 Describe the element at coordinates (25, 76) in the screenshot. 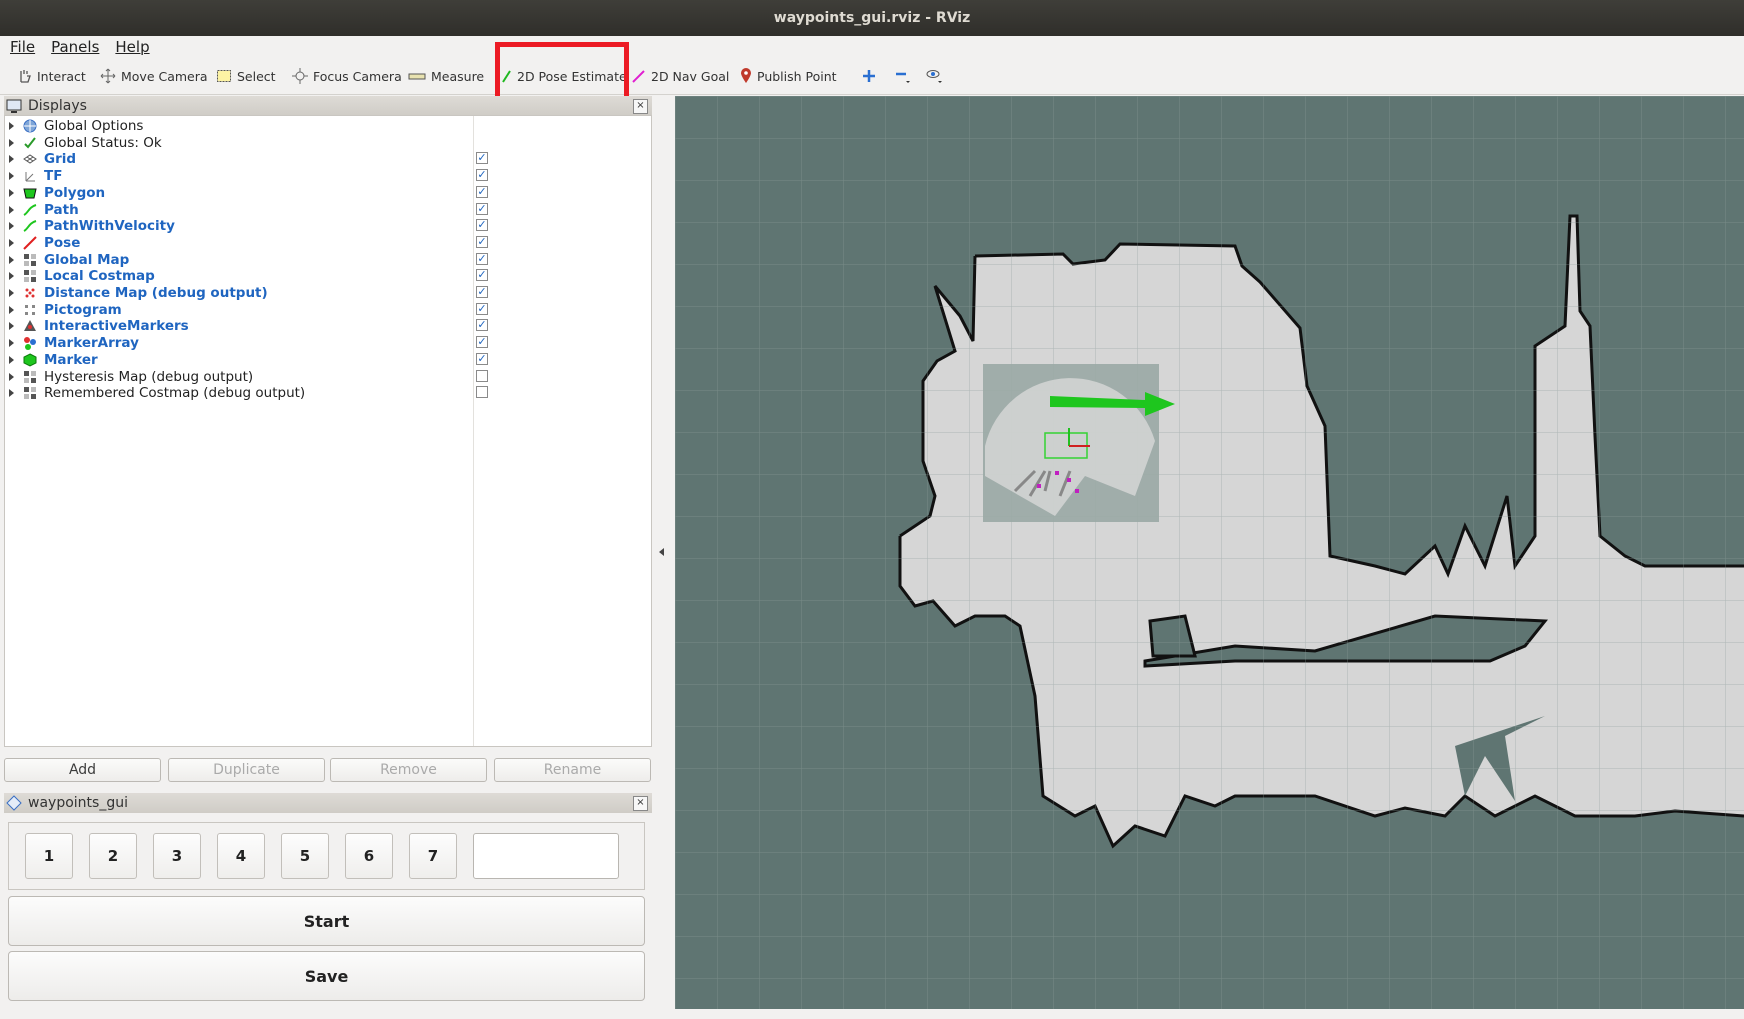

I see `hand-icon` at that location.